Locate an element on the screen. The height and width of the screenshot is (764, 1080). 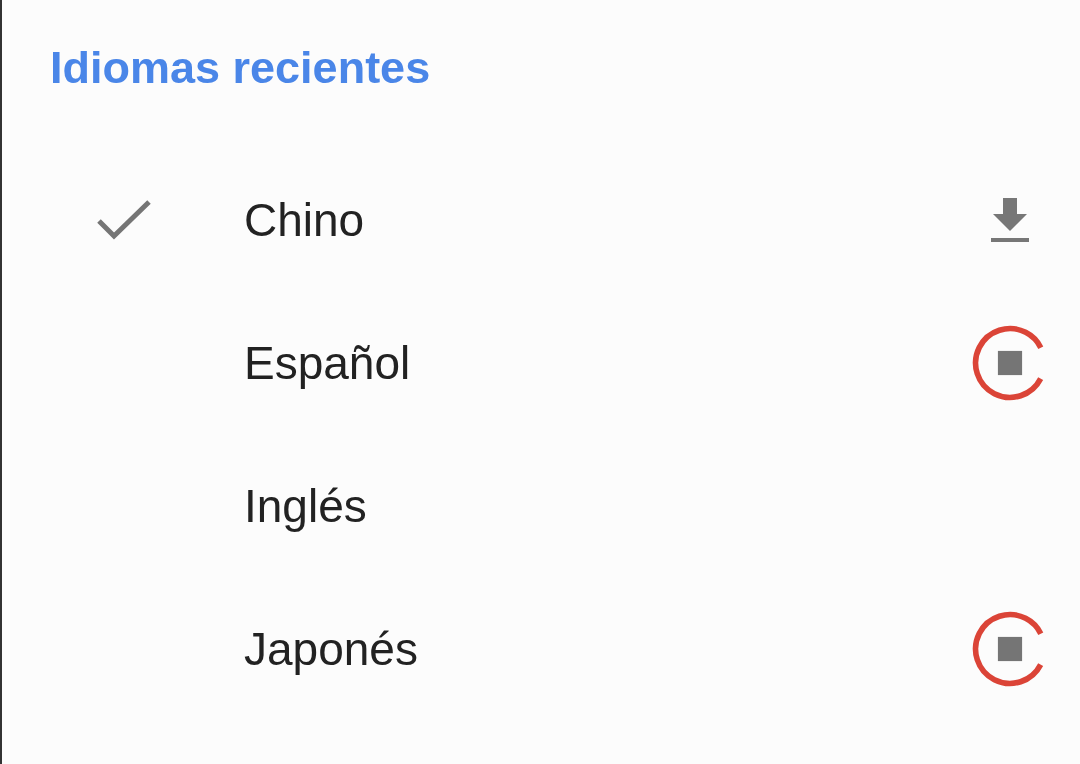
download-icon is located at coordinates (1010, 219).